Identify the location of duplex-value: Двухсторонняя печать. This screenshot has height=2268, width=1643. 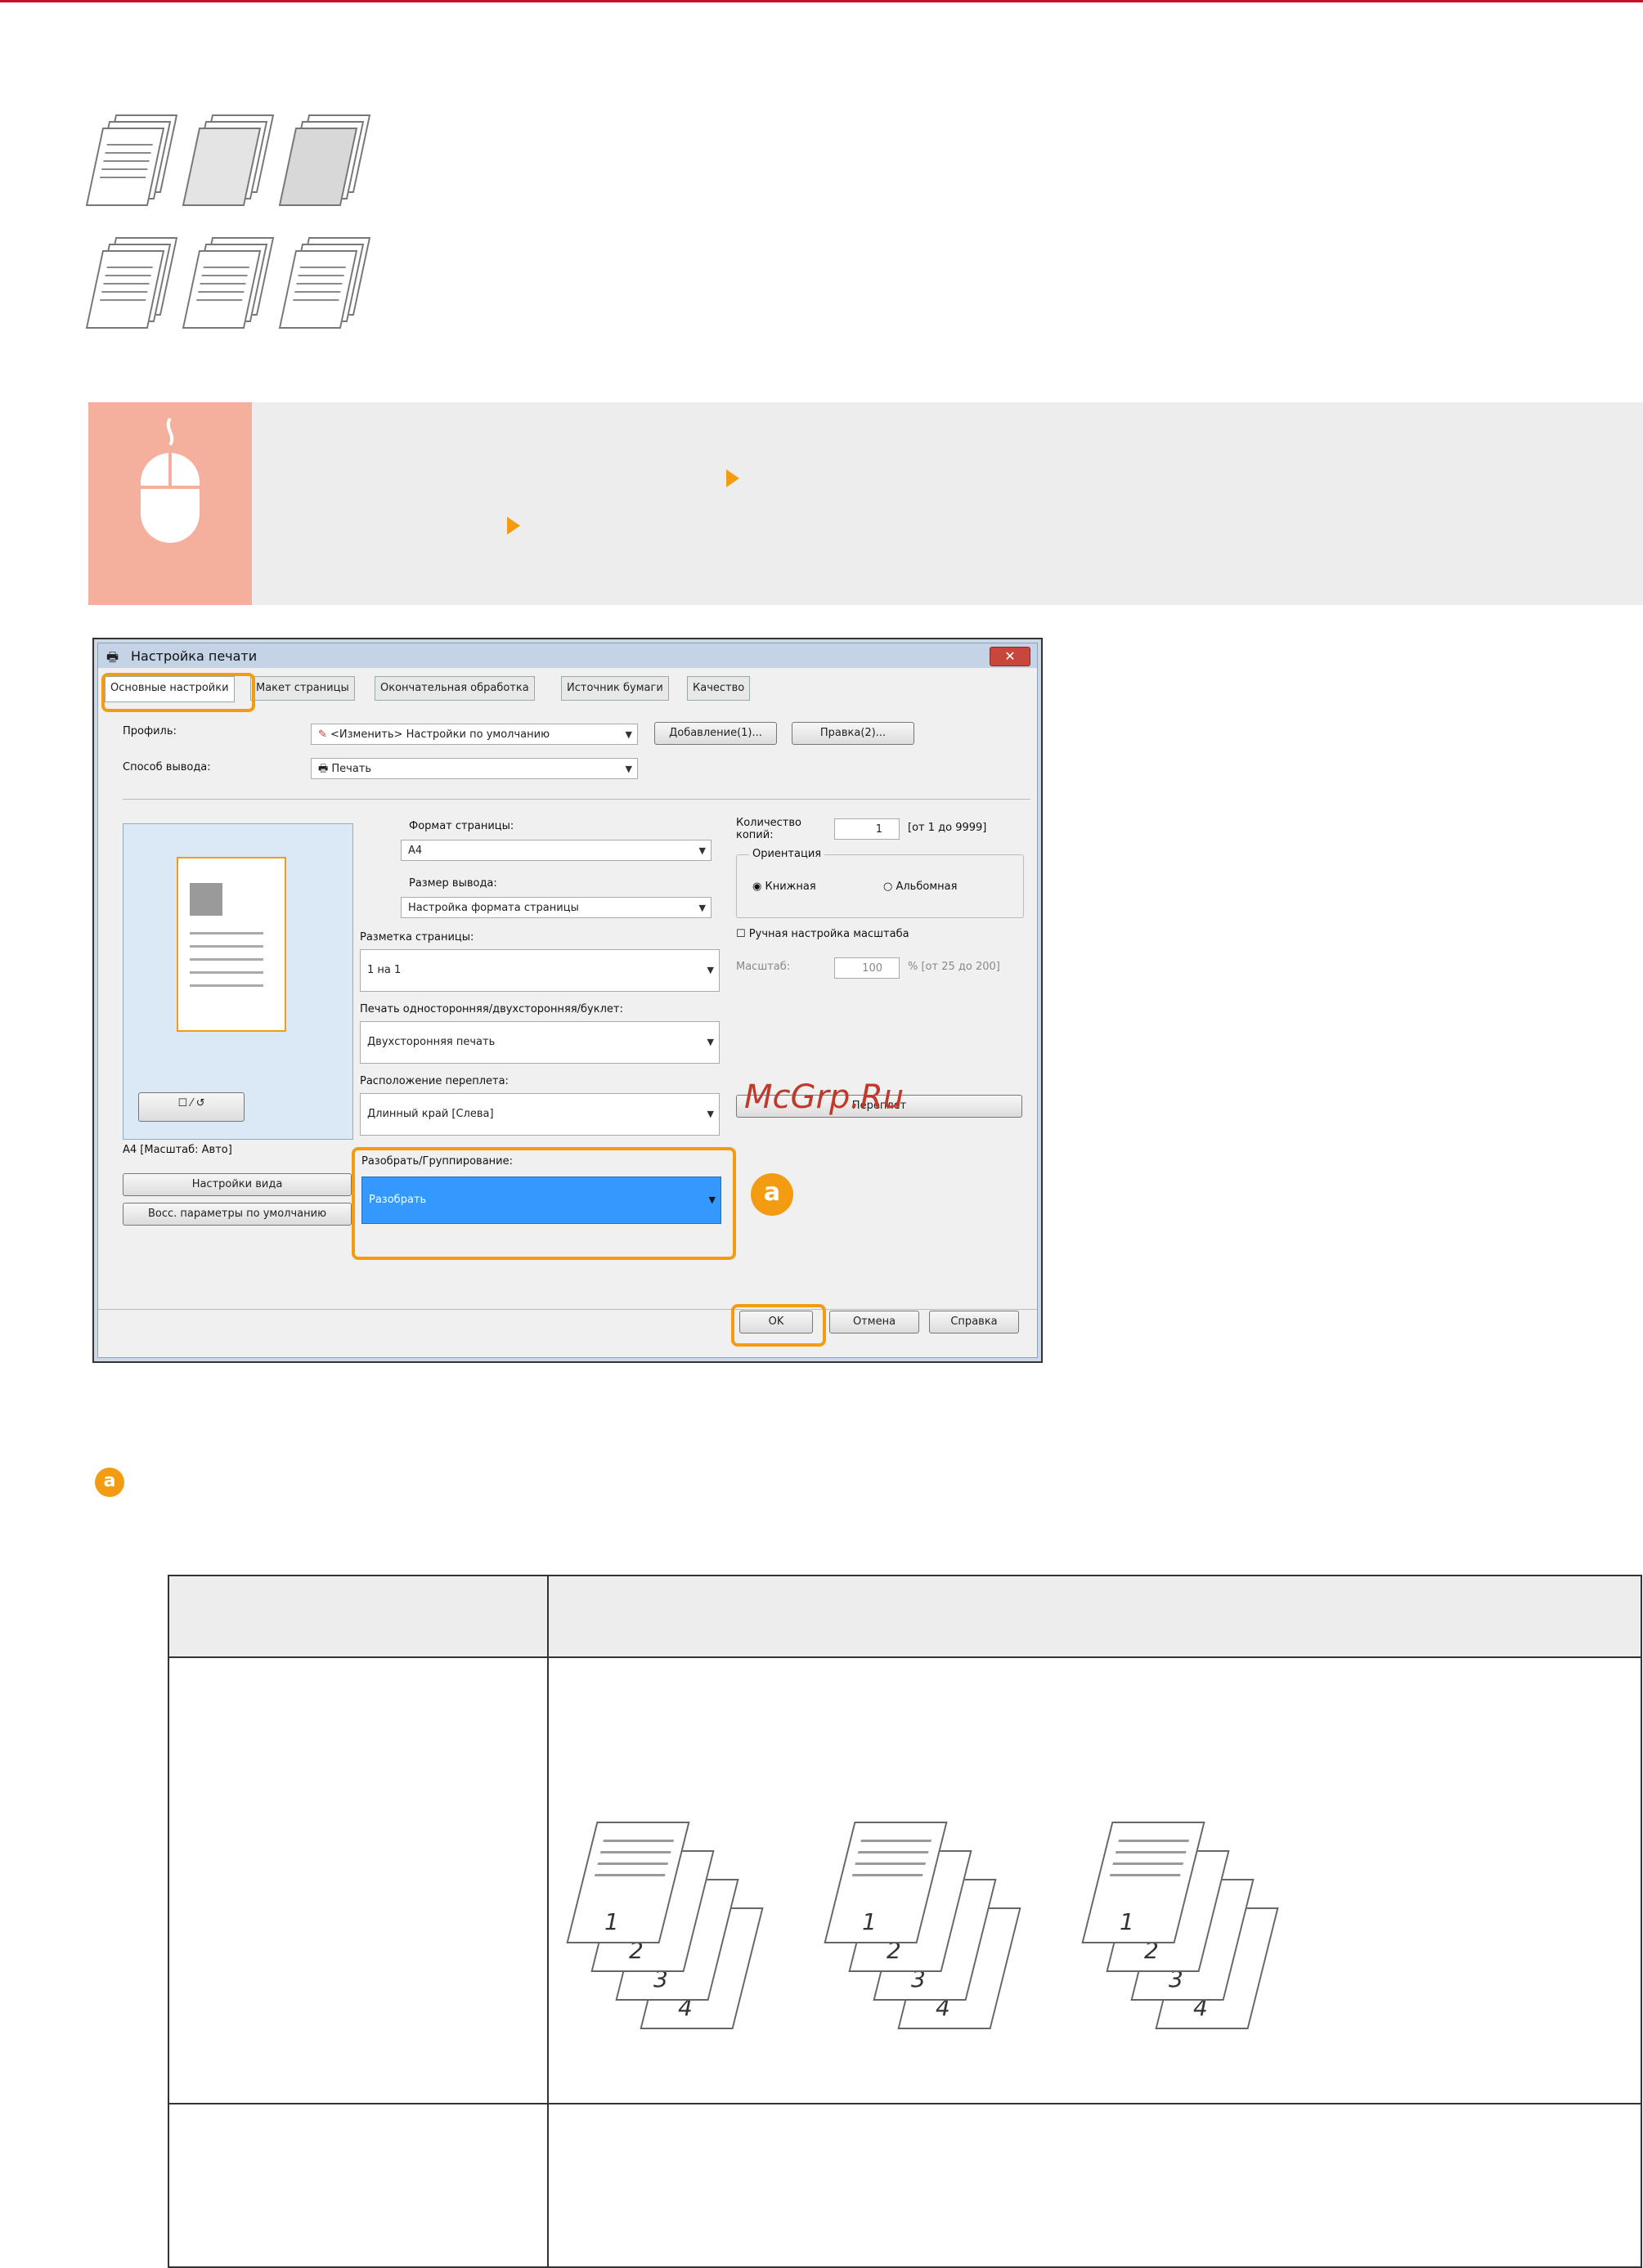
(431, 1042).